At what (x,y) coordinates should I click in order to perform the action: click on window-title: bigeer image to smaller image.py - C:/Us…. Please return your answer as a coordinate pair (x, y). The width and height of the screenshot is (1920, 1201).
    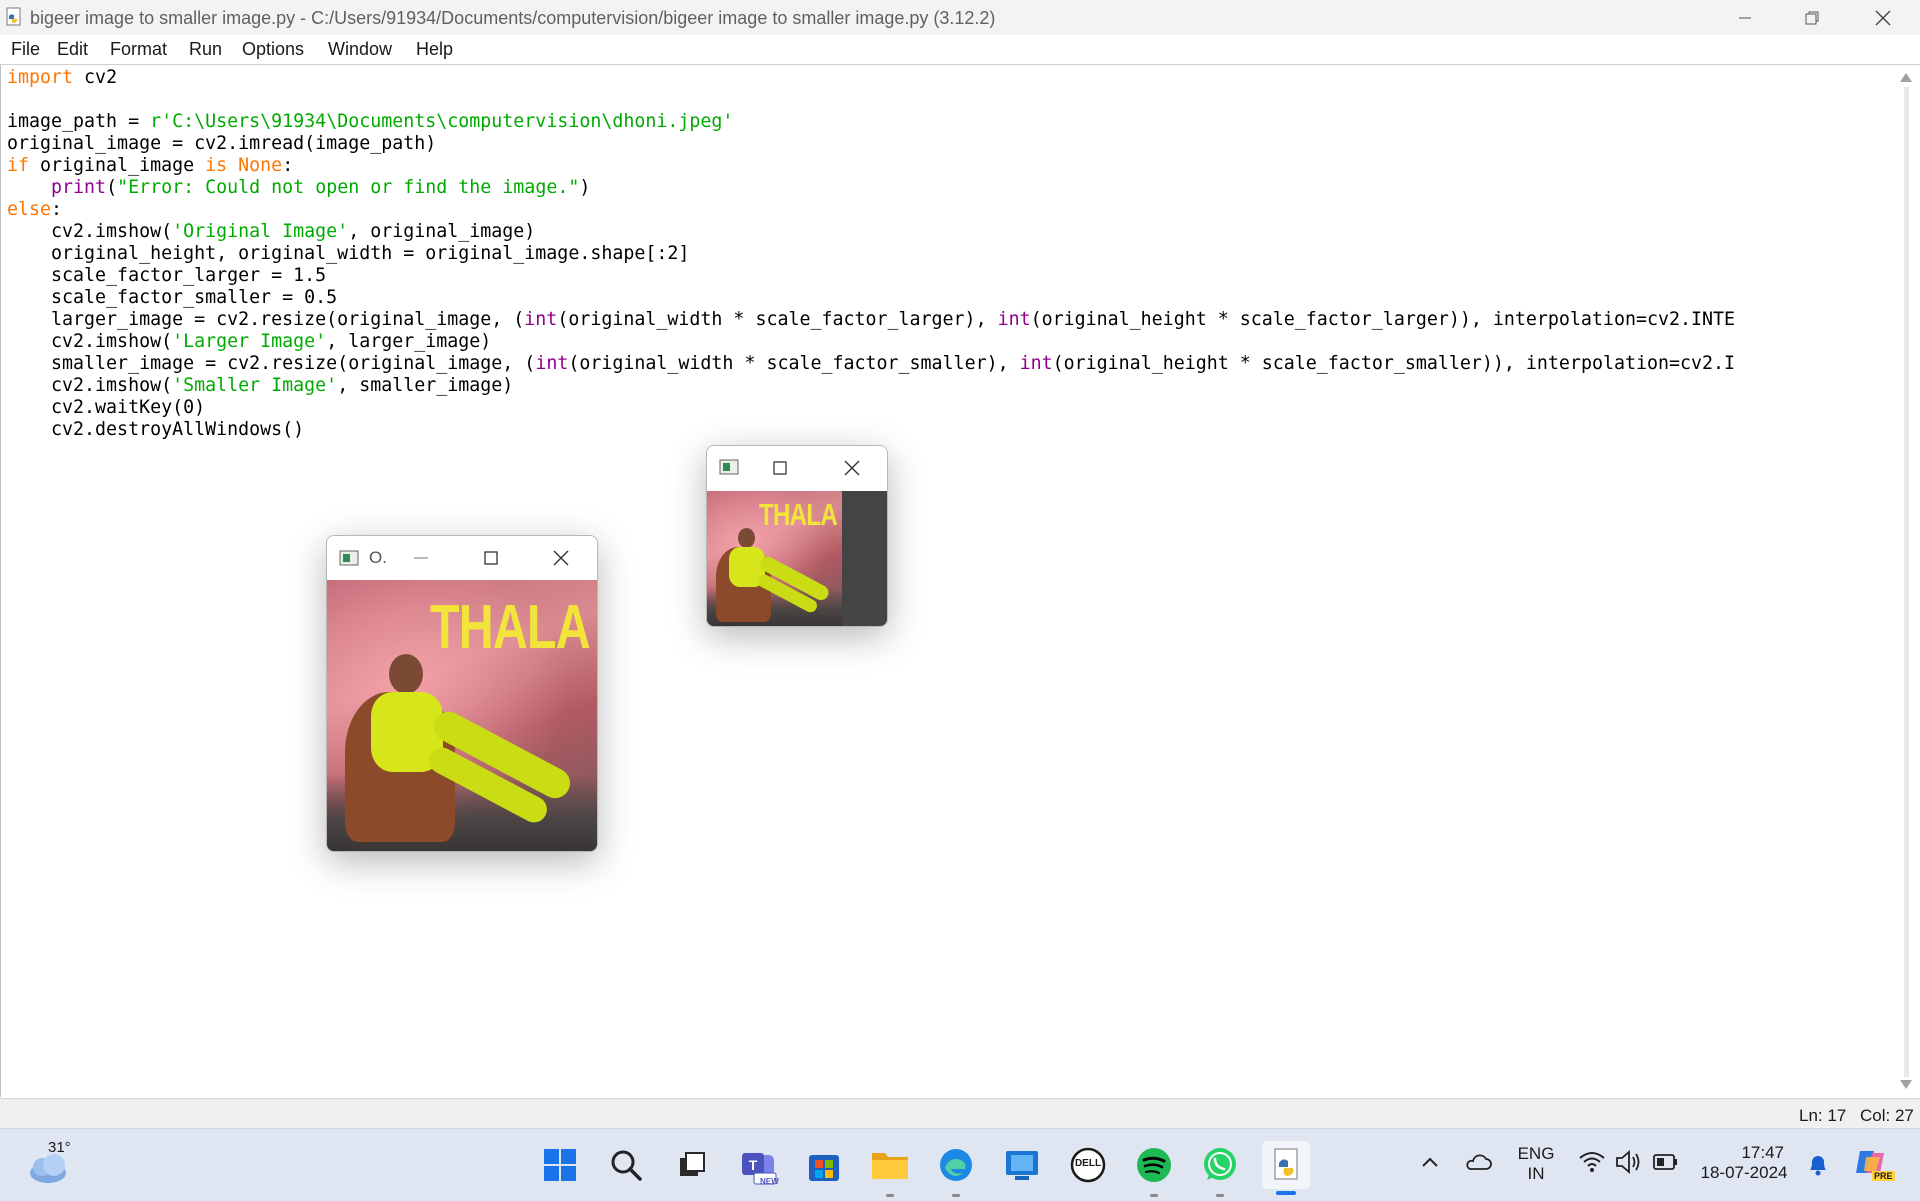
    Looking at the image, I should click on (513, 18).